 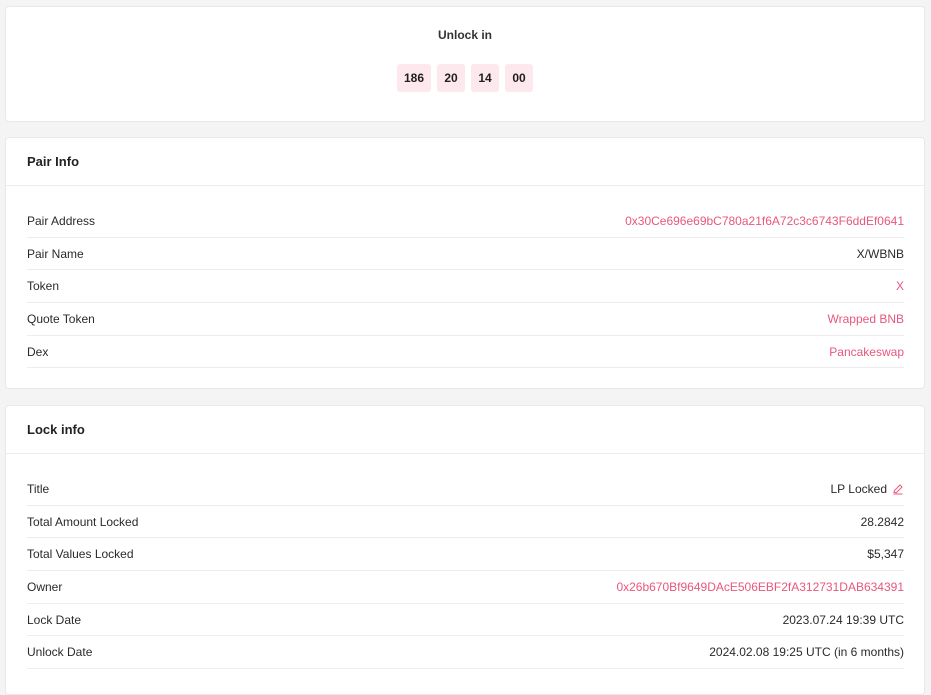 I want to click on row-label: Quote Token, so click(x=61, y=318).